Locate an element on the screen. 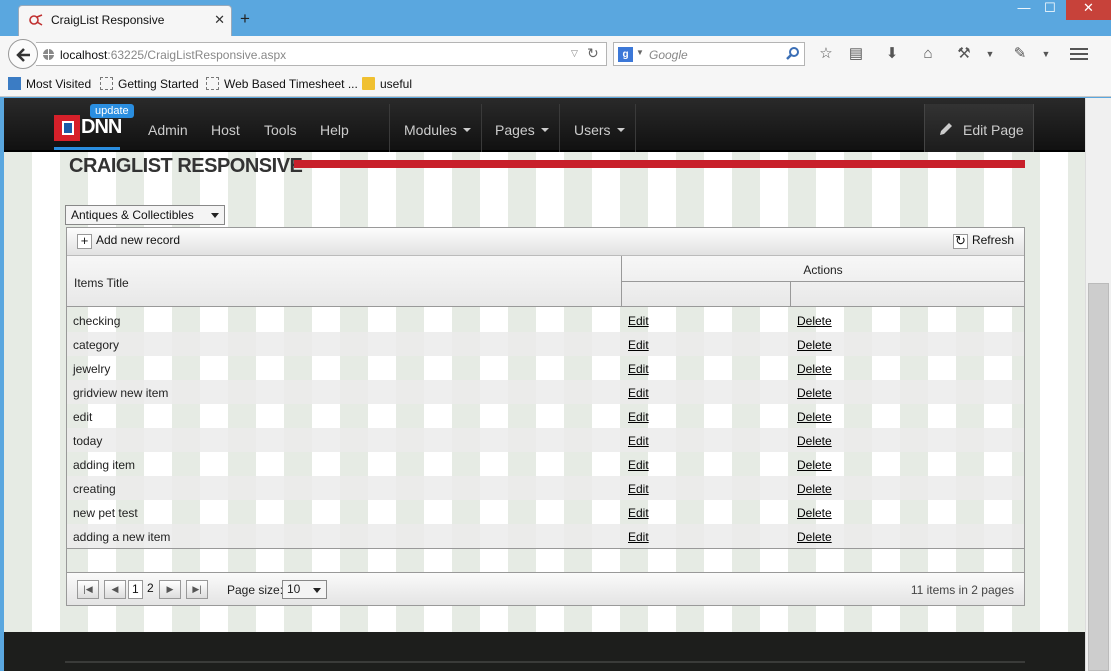 The image size is (1111, 671). nav-host: Host is located at coordinates (225, 130).